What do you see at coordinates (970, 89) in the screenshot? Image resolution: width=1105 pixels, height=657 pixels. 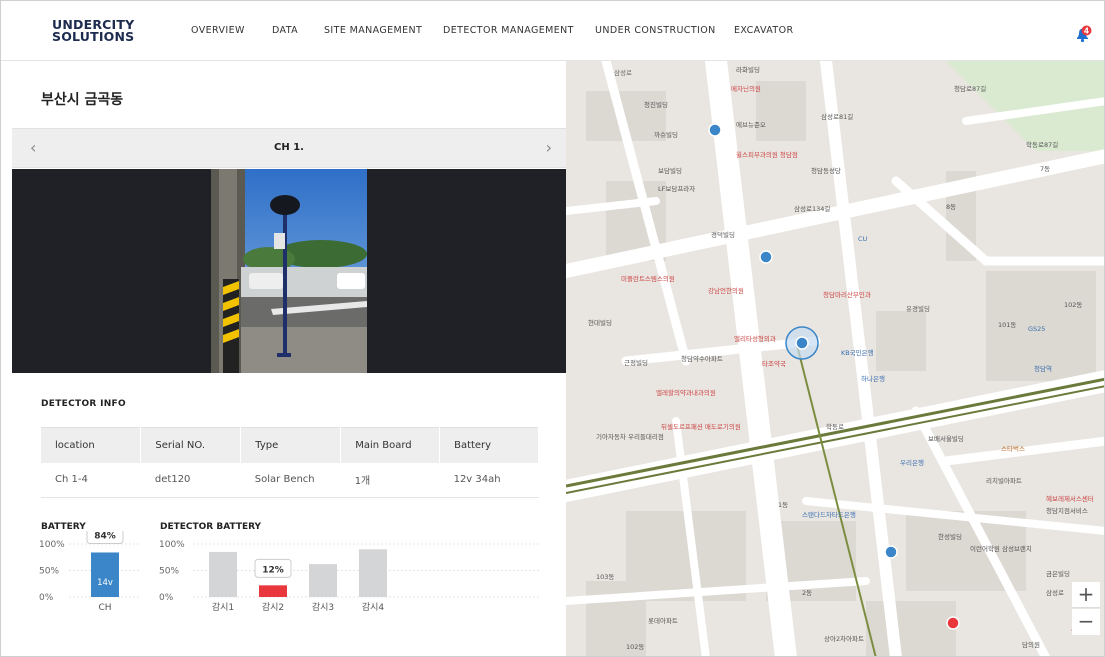 I see `map-label: 청담로87길` at bounding box center [970, 89].